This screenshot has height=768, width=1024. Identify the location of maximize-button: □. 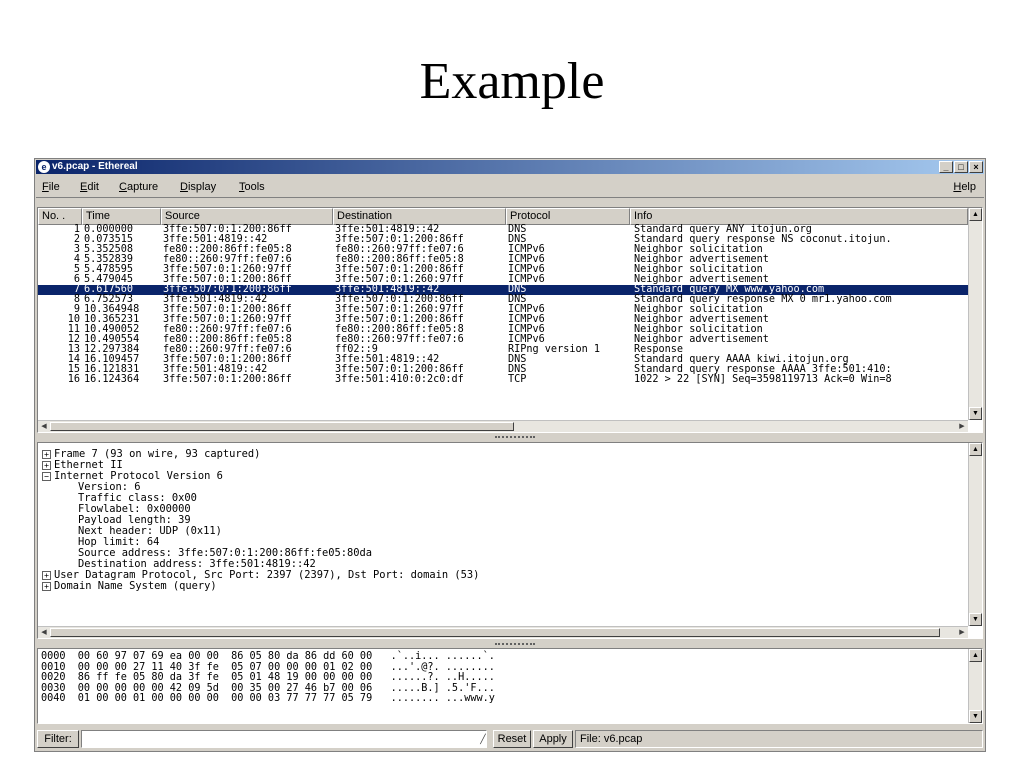
(961, 167).